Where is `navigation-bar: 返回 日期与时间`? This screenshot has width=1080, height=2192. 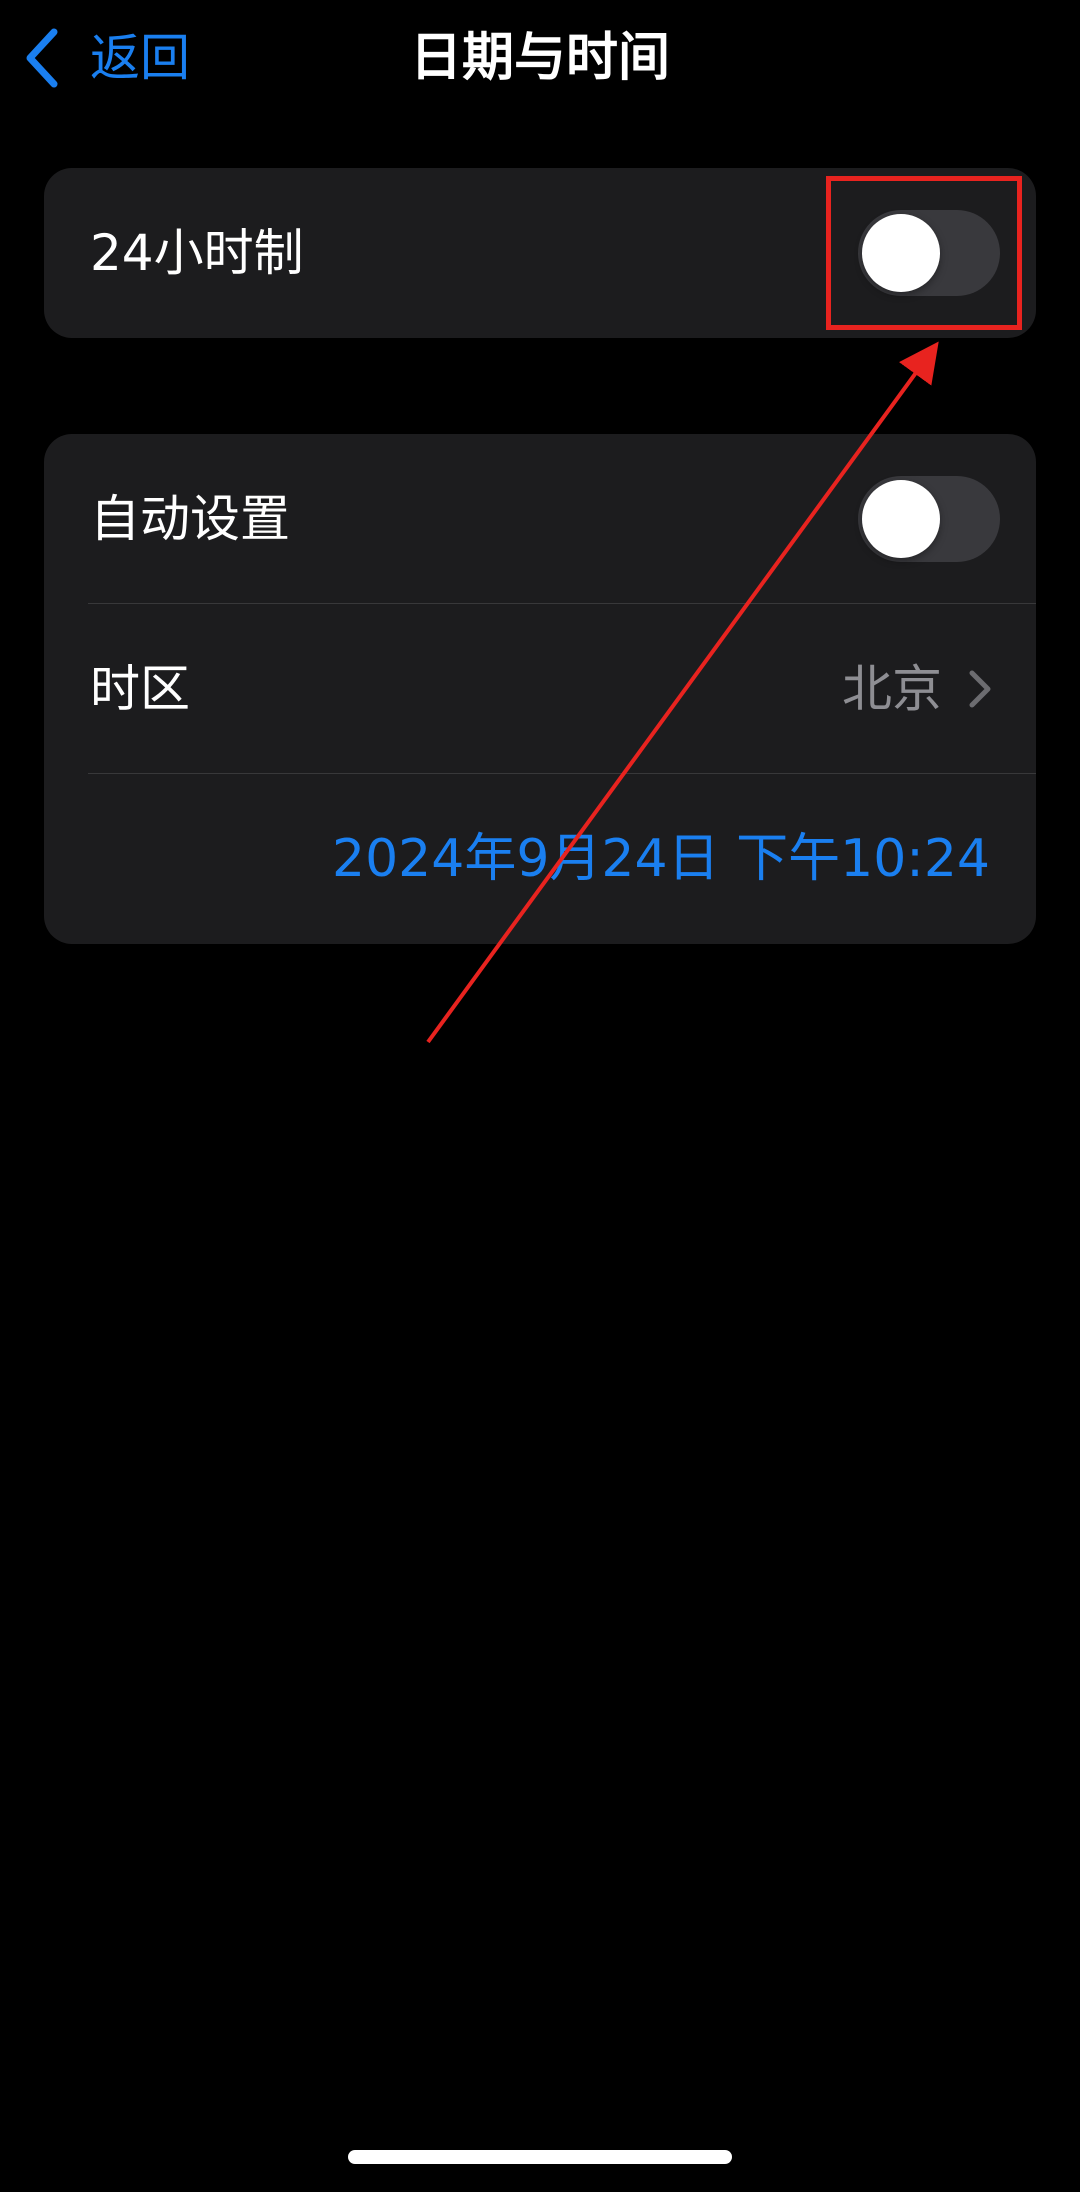
navigation-bar: 返回 日期与时间 is located at coordinates (540, 58).